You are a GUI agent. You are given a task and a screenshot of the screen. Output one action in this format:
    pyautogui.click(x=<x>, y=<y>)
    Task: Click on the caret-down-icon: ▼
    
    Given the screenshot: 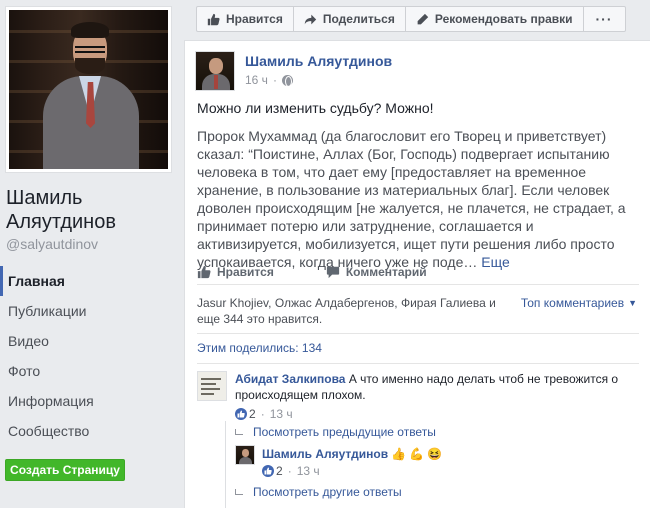 What is the action you would take?
    pyautogui.click(x=632, y=303)
    